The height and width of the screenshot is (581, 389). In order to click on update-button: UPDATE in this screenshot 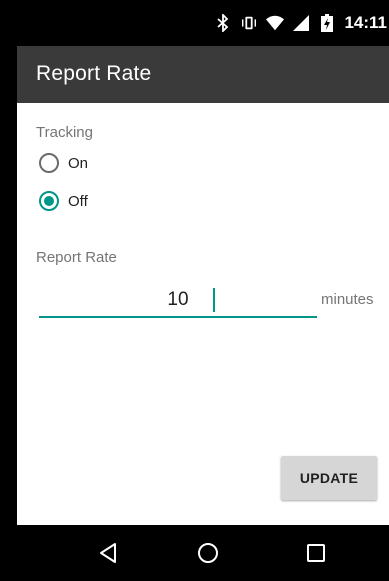, I will do `click(329, 478)`.